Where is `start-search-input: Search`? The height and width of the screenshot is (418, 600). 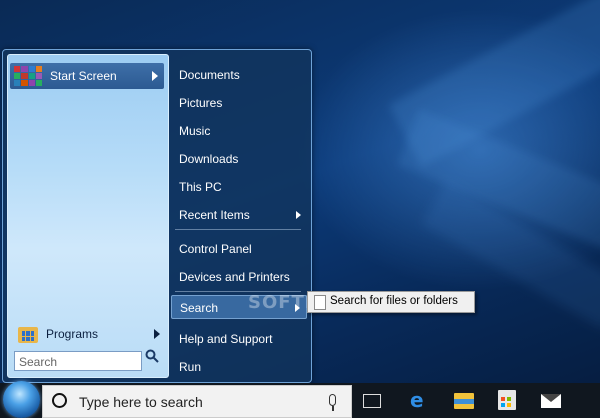 start-search-input: Search is located at coordinates (78, 361).